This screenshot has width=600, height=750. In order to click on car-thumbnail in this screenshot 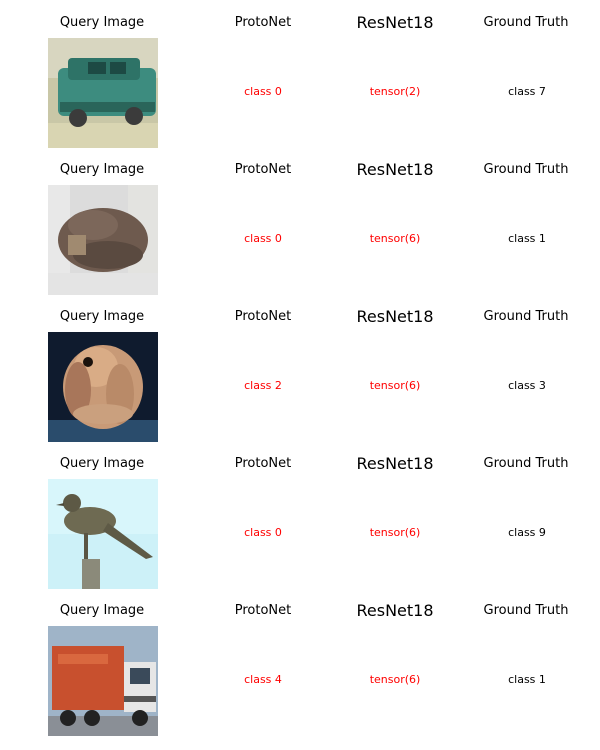, I will do `click(103, 93)`.